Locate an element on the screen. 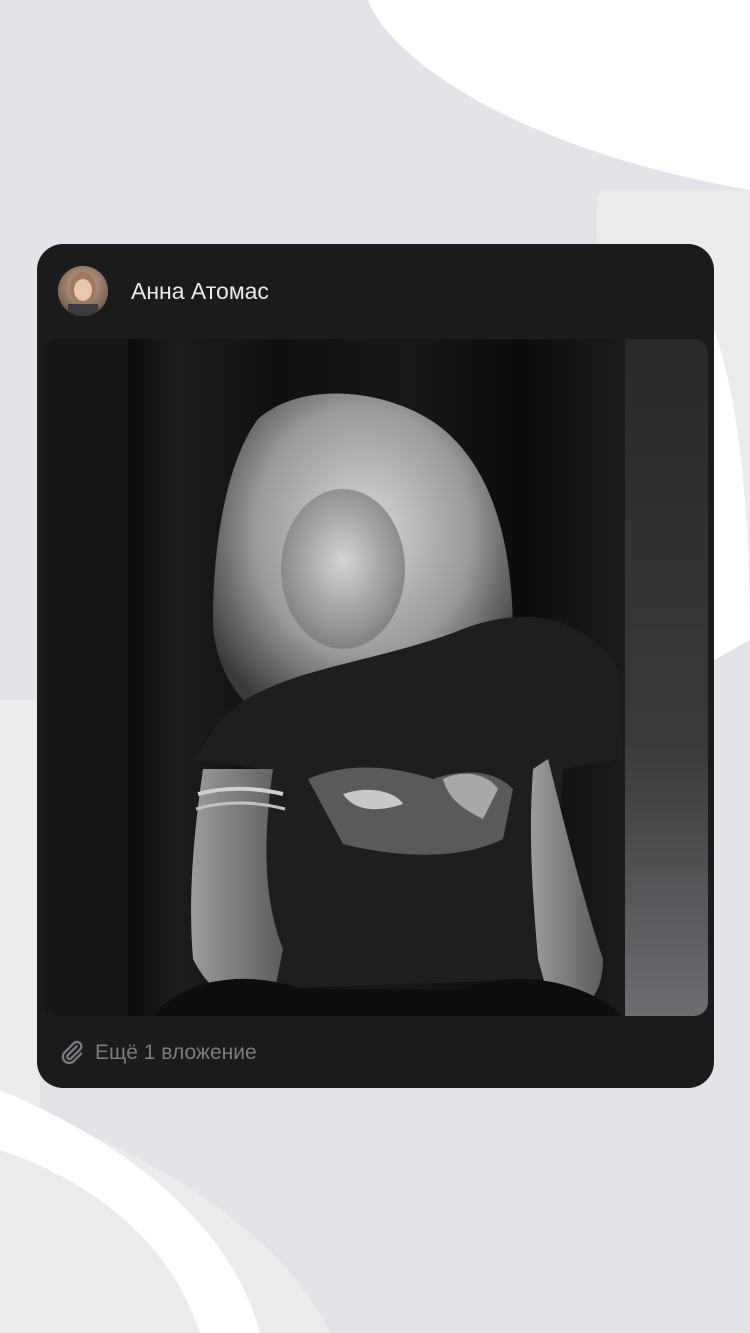  paperclip-icon is located at coordinates (72, 1052).